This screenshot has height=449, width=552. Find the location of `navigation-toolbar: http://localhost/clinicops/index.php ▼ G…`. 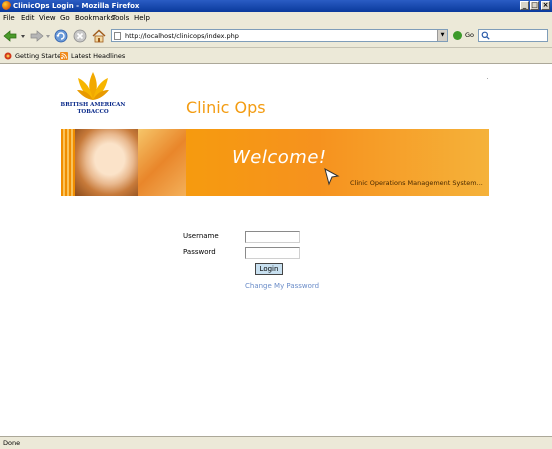

navigation-toolbar: http://localhost/clinicops/index.php ▼ G… is located at coordinates (276, 36).